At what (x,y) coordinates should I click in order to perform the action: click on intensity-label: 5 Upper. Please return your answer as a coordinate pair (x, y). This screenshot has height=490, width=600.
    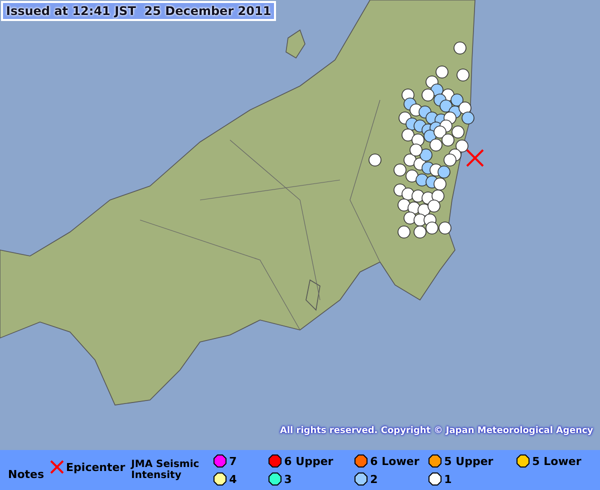
    Looking at the image, I should click on (469, 461).